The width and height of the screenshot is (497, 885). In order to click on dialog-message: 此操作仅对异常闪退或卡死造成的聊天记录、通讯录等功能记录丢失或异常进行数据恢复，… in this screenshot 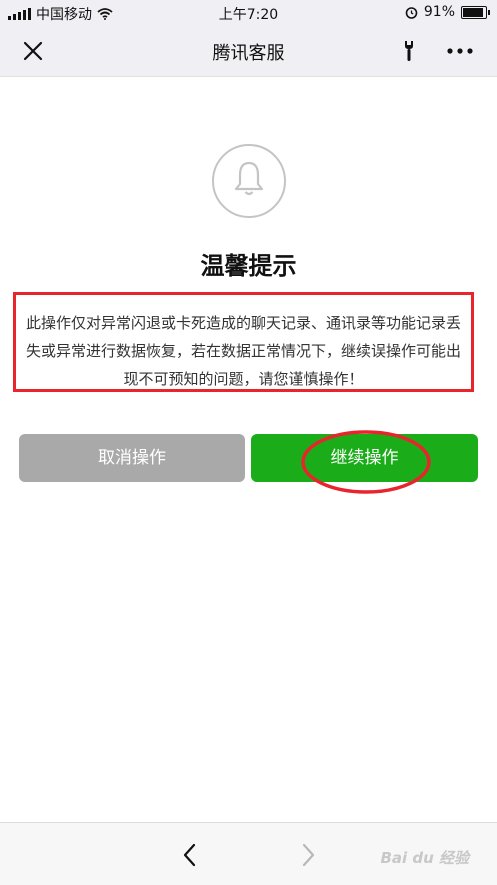, I will do `click(243, 342)`.